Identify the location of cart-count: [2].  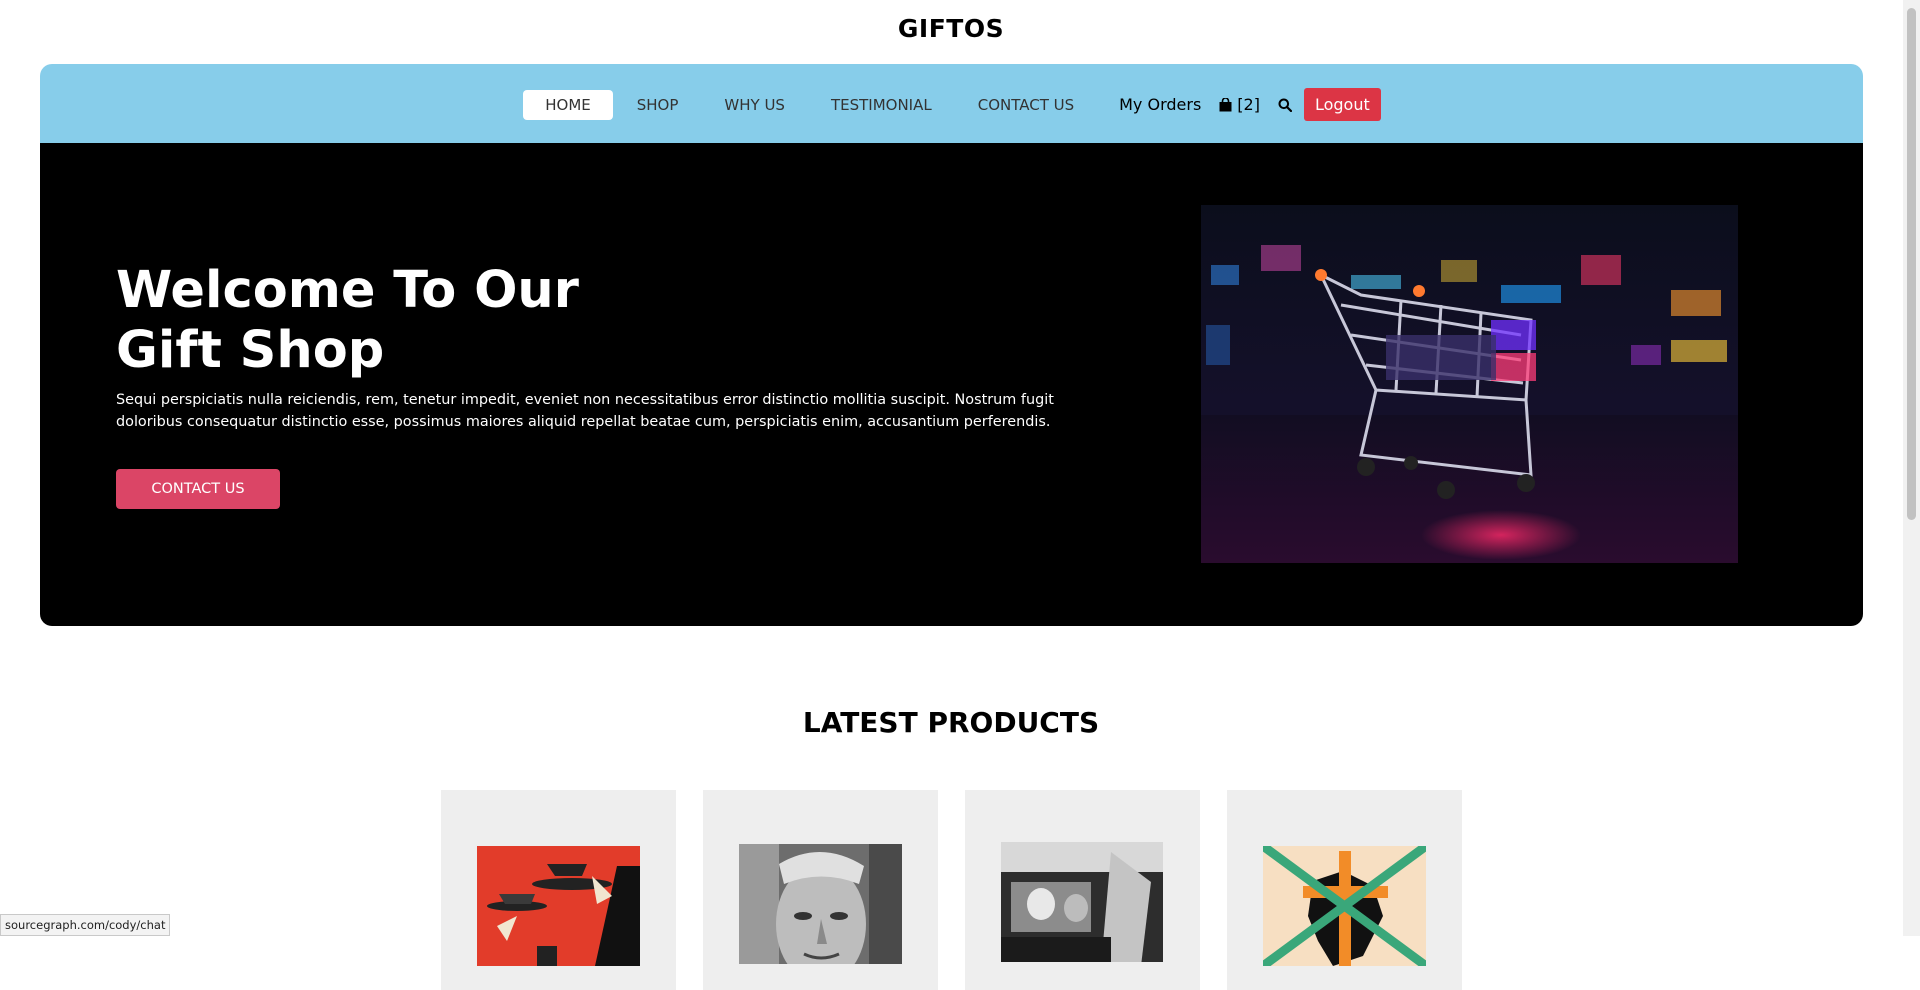
(1248, 104).